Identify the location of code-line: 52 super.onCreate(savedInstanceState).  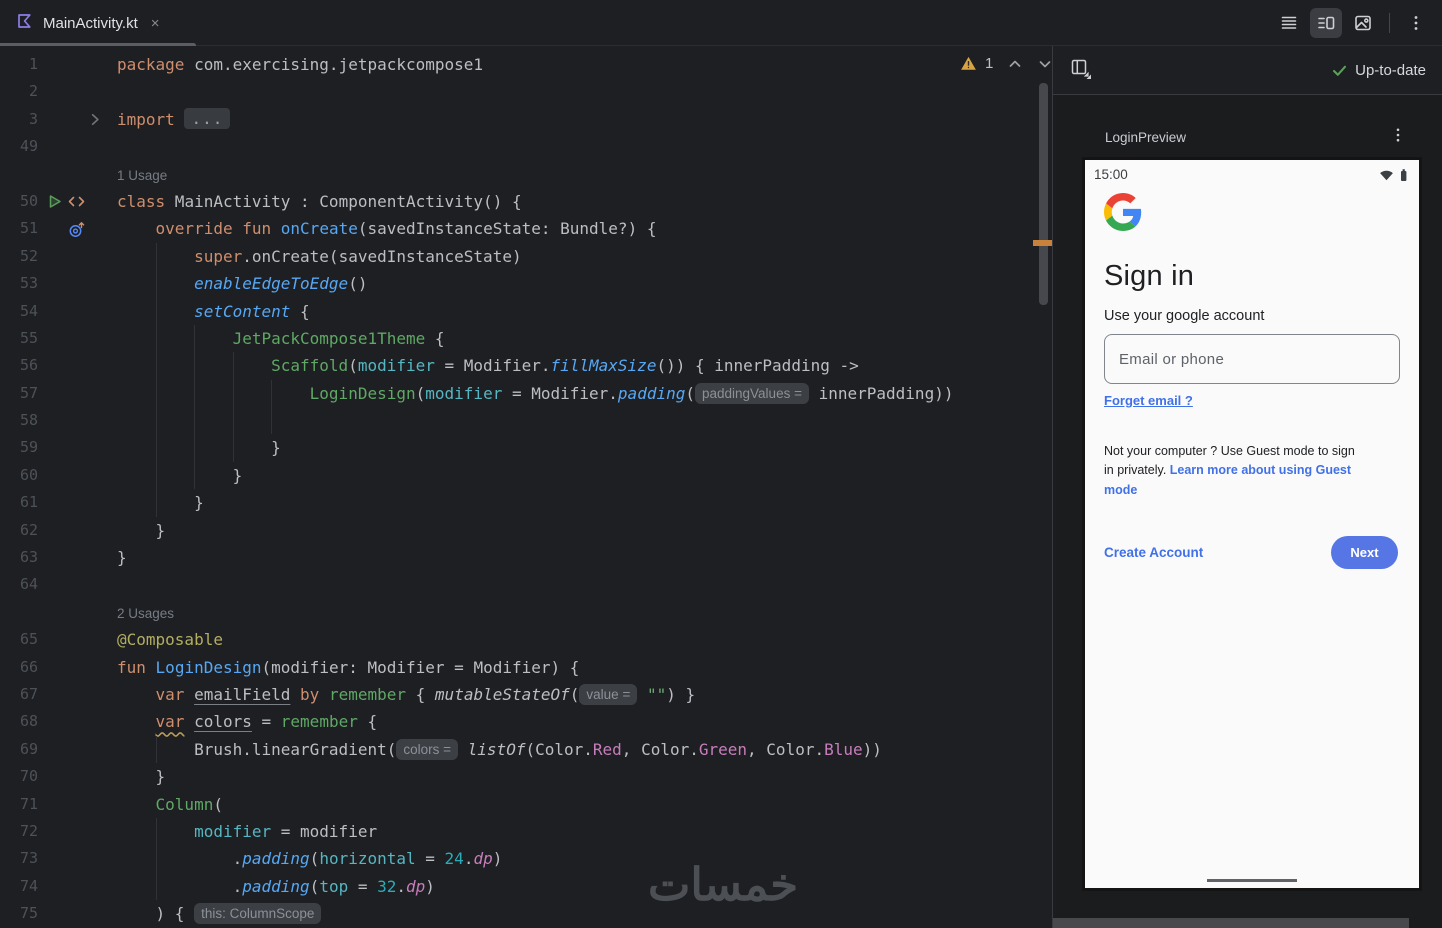
(526, 256).